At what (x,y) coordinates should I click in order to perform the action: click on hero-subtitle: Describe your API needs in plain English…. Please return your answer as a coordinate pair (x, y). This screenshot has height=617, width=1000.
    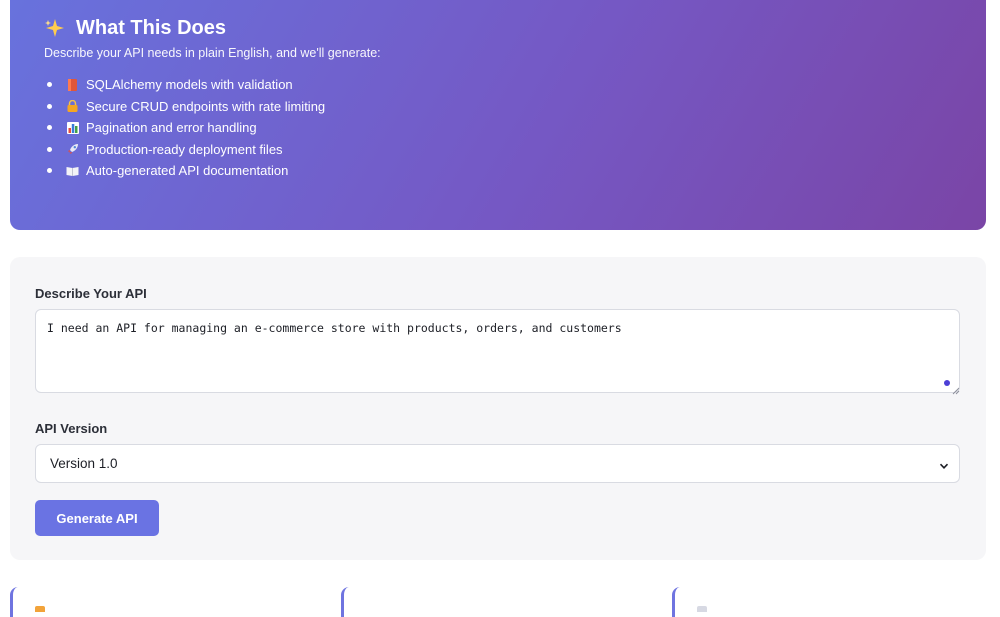
    Looking at the image, I should click on (212, 53).